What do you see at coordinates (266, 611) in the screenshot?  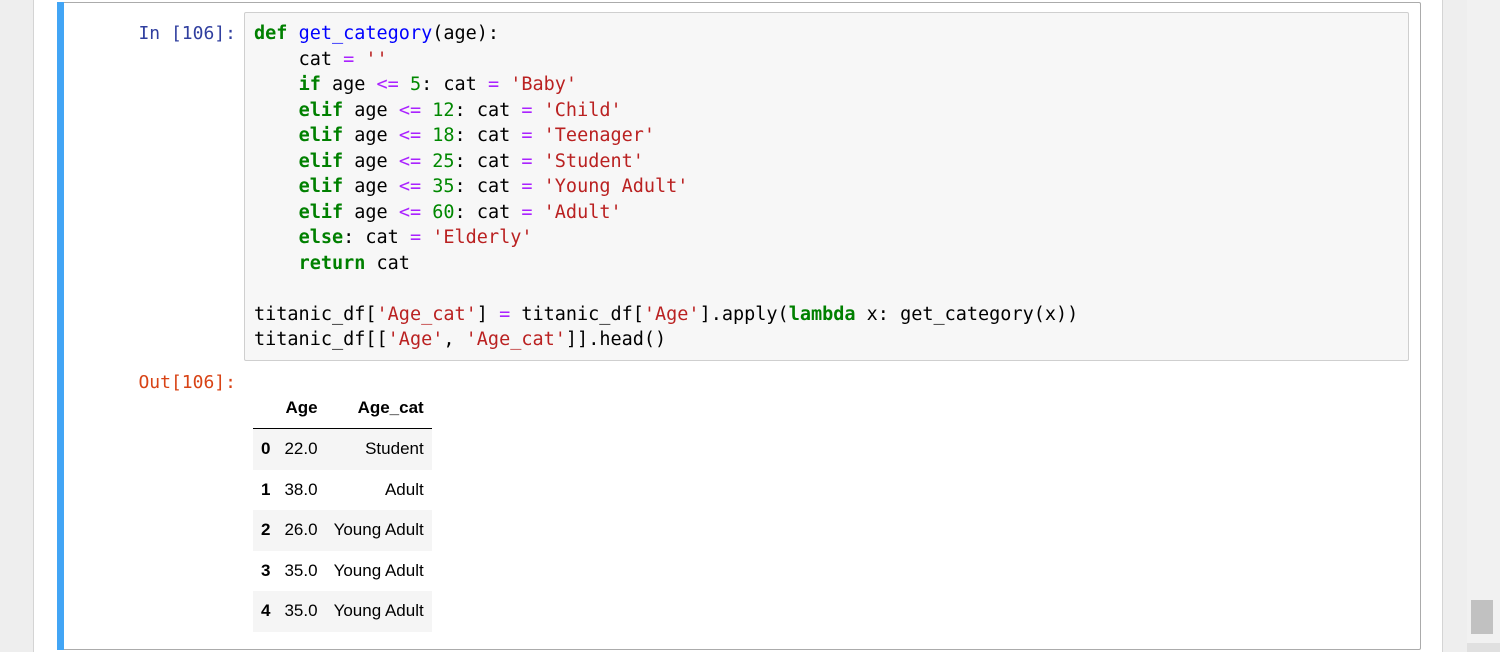 I see `row-index: 4` at bounding box center [266, 611].